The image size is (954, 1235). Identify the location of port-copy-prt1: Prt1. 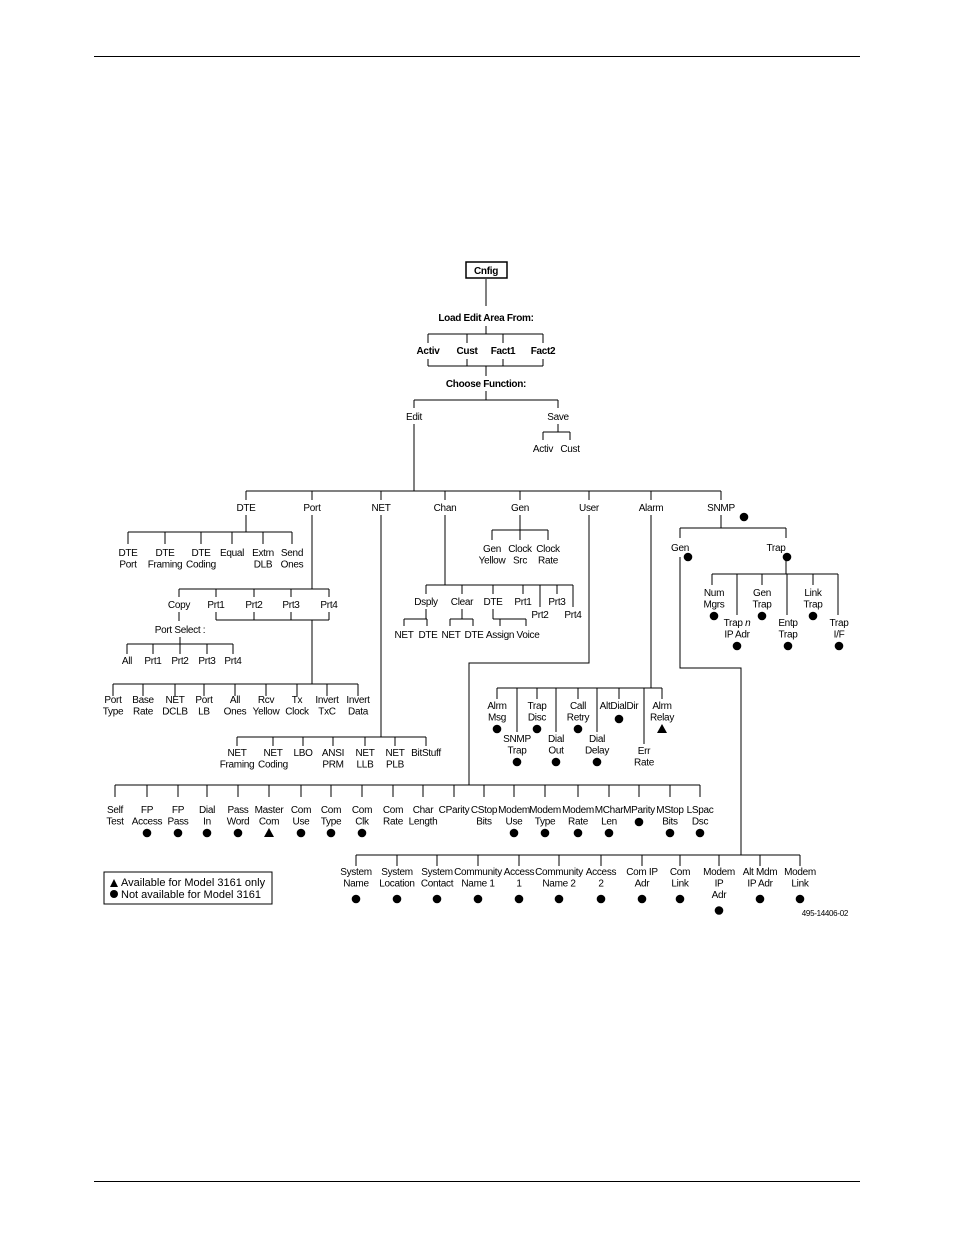
(153, 661).